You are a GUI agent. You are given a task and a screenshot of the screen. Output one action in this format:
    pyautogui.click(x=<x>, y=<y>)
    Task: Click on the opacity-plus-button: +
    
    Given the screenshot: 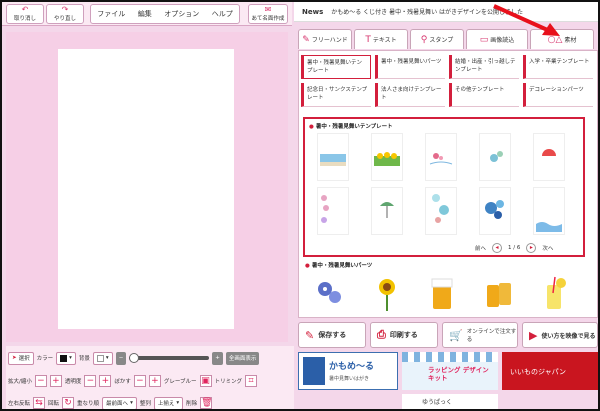 What is the action you would take?
    pyautogui.click(x=105, y=381)
    